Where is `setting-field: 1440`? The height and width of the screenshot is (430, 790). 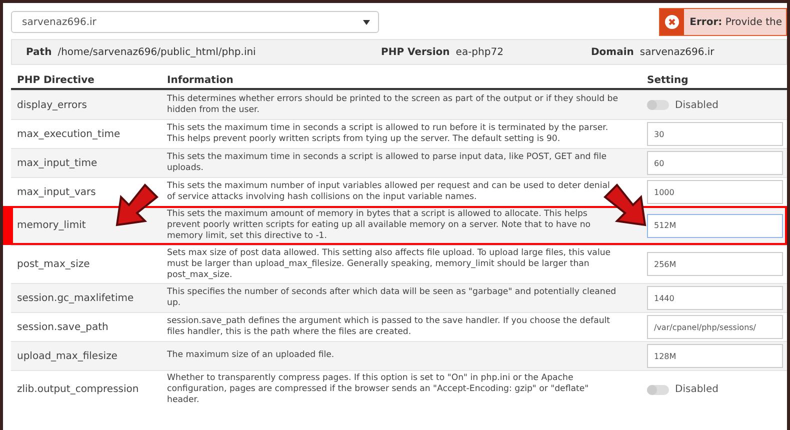 setting-field: 1440 is located at coordinates (715, 298).